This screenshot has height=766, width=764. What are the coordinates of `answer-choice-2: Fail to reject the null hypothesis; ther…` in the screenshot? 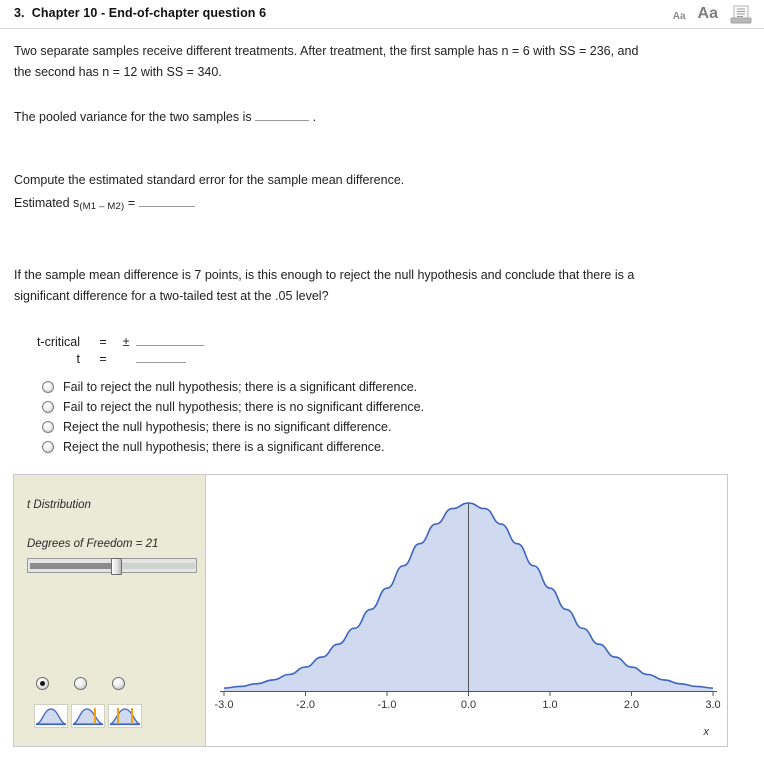 It's located at (396, 407).